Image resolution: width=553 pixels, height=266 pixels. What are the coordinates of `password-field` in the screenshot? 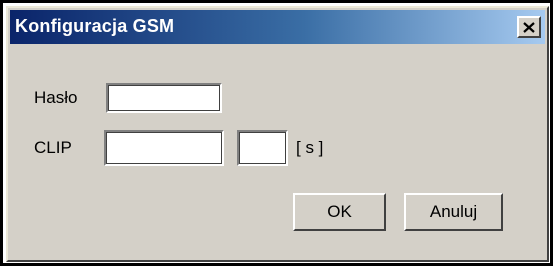 It's located at (164, 98).